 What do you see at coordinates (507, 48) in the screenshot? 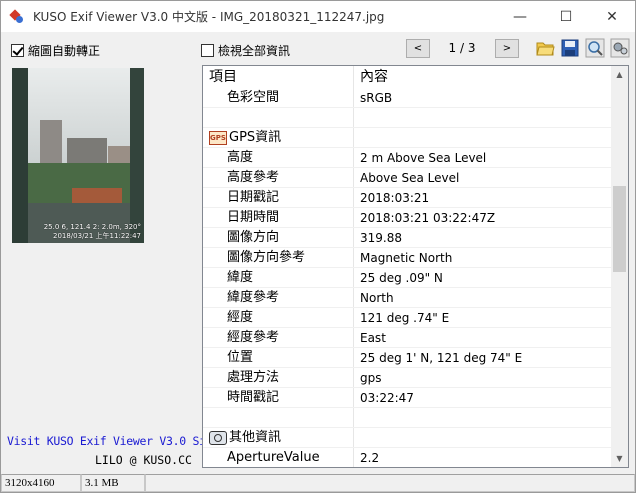
I see `next-button: >` at bounding box center [507, 48].